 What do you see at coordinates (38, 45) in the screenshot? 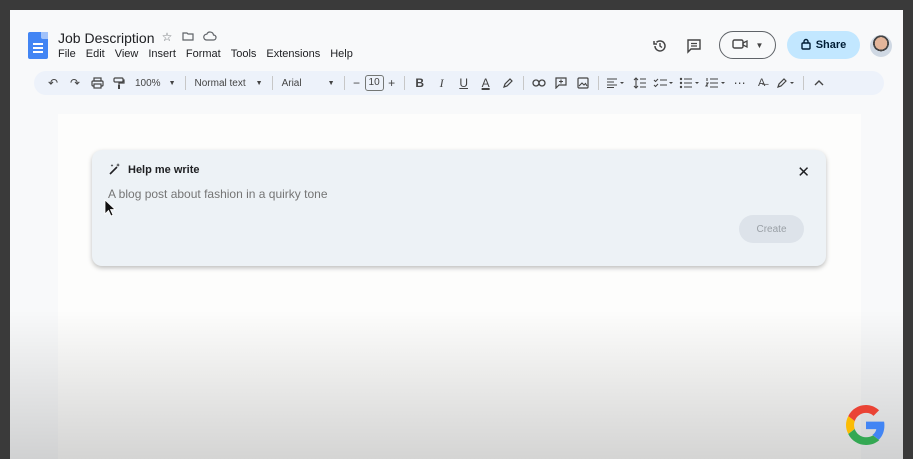
I see `docs-logo-icon` at bounding box center [38, 45].